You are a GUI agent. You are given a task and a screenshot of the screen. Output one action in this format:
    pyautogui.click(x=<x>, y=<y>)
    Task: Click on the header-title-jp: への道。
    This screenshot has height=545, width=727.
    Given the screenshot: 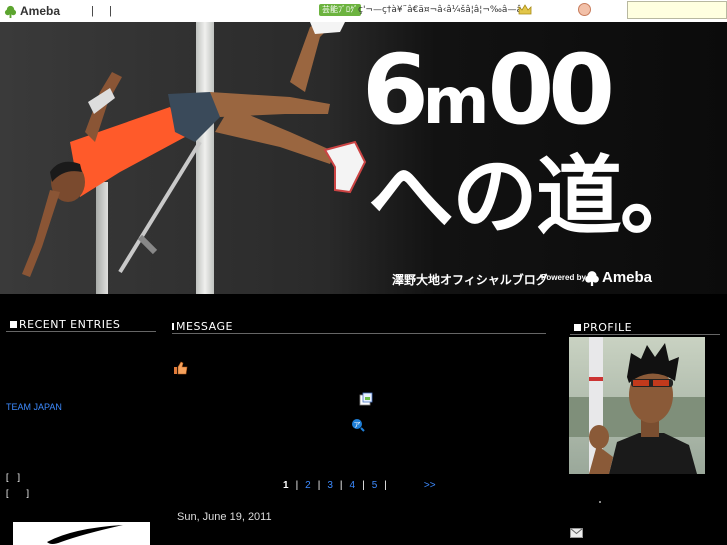 What is the action you would take?
    pyautogui.click(x=537, y=197)
    